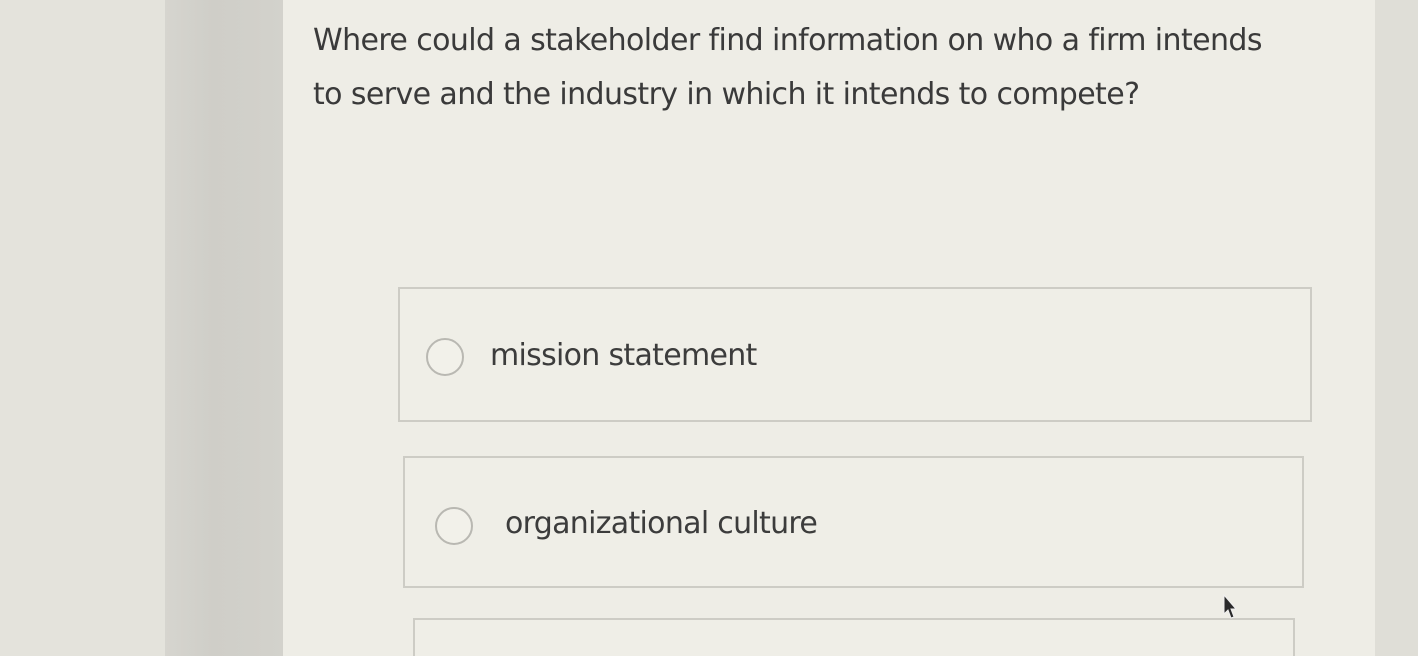 The width and height of the screenshot is (1418, 656). Describe the element at coordinates (225, 328) in the screenshot. I see `left-gutter-bar` at that location.